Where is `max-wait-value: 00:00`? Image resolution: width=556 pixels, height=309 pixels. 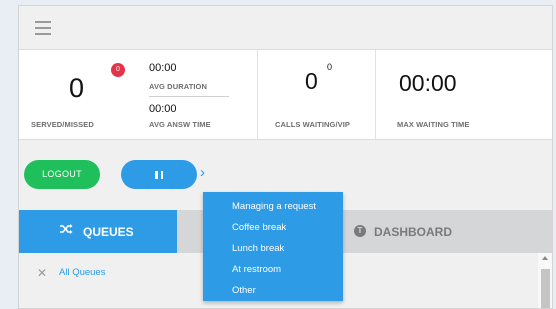 max-wait-value: 00:00 is located at coordinates (428, 83).